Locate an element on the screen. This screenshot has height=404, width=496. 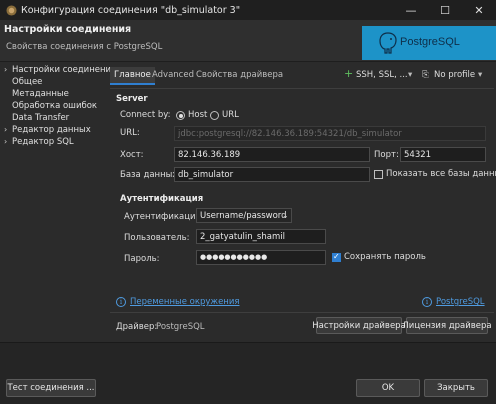
postgresql-logo-banner: PostgreSQL is located at coordinates (429, 43).